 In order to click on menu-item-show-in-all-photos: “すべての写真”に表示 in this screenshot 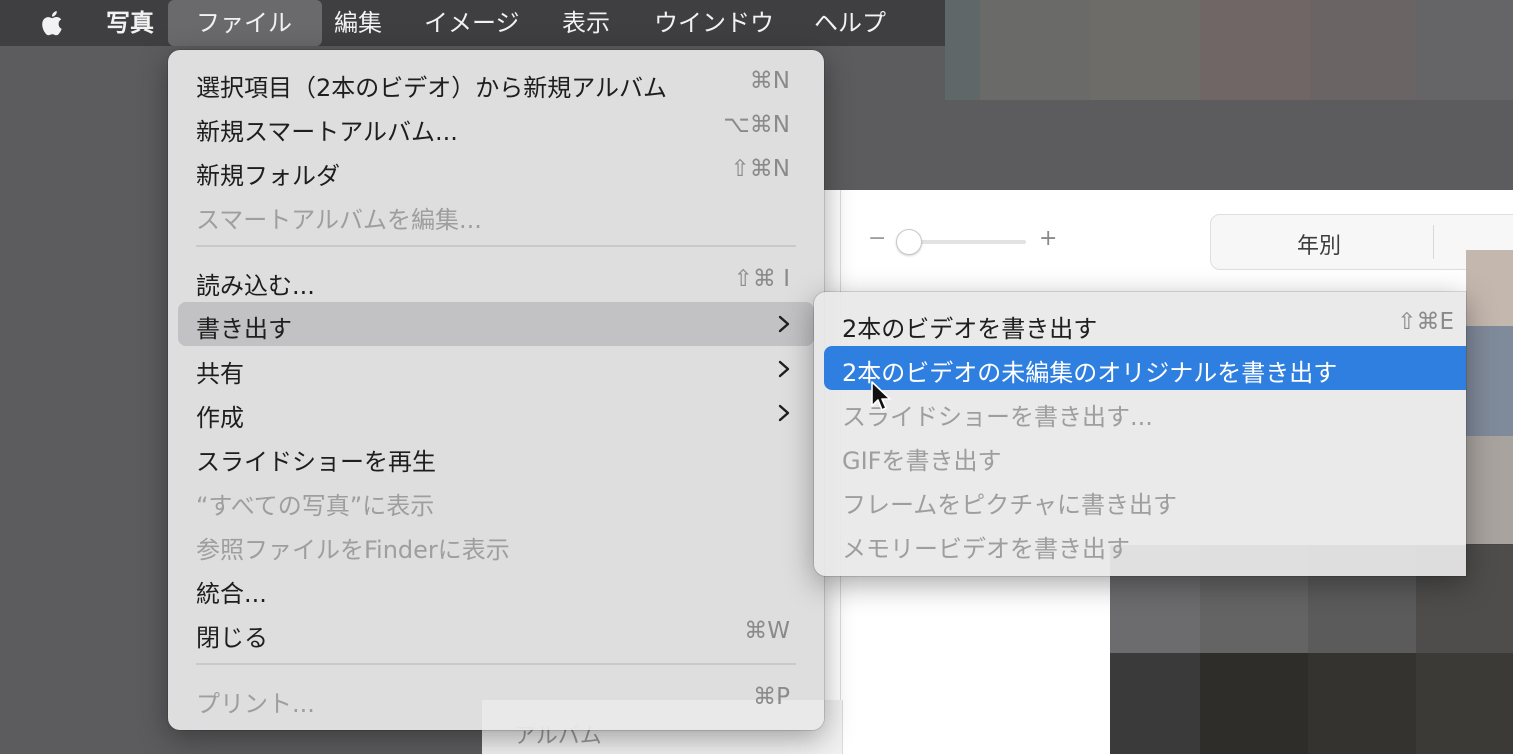, I will do `click(496, 501)`.